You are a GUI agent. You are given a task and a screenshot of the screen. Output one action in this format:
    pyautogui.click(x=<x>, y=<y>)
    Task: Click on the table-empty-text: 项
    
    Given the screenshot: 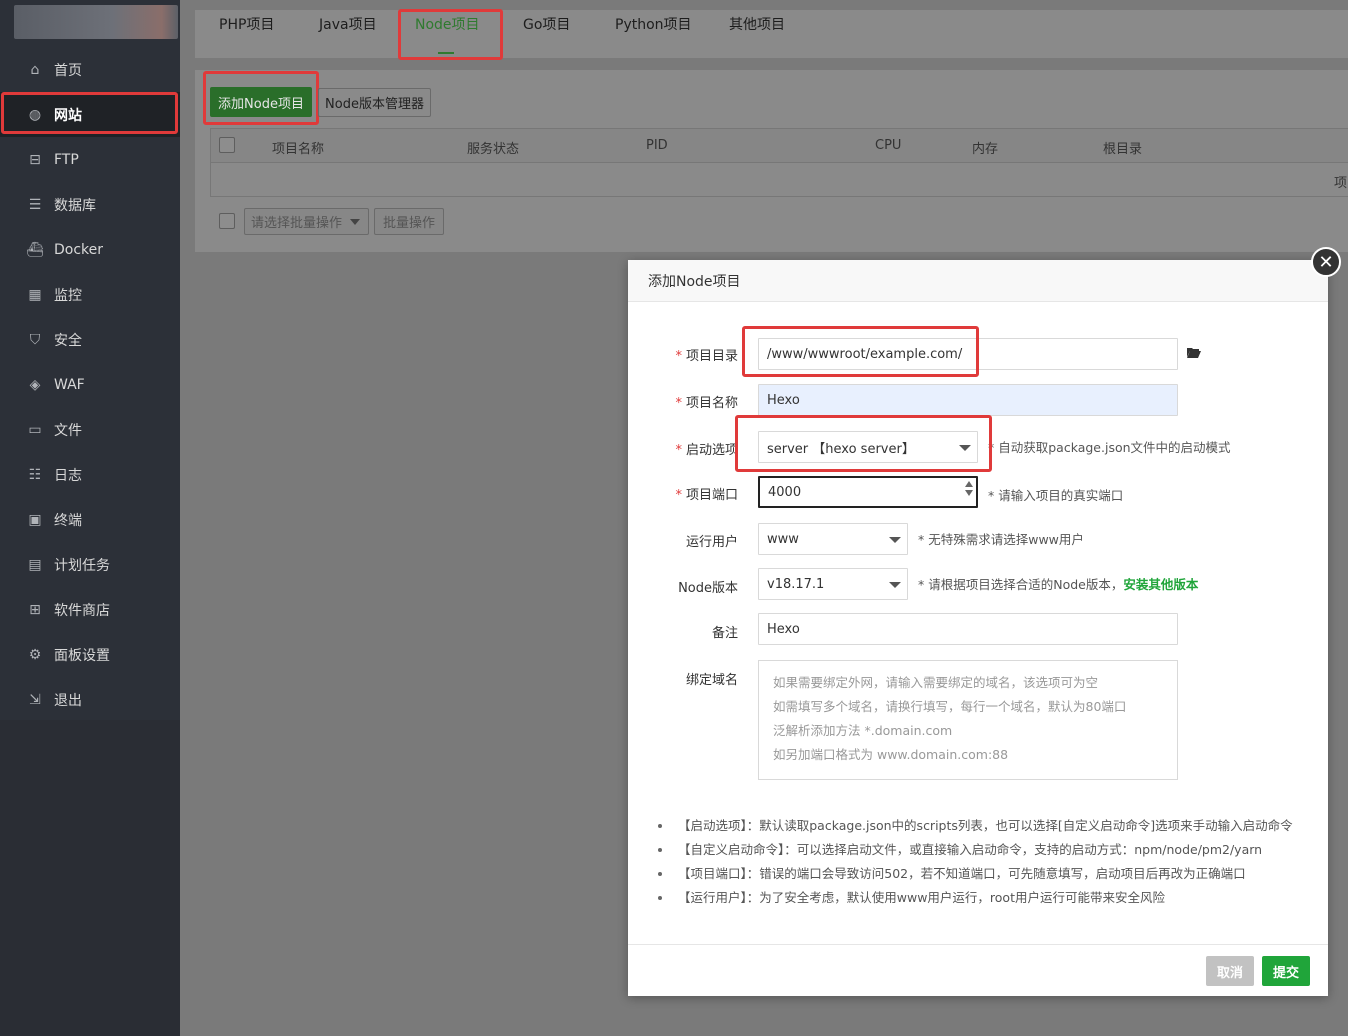 What is the action you would take?
    pyautogui.click(x=1341, y=183)
    